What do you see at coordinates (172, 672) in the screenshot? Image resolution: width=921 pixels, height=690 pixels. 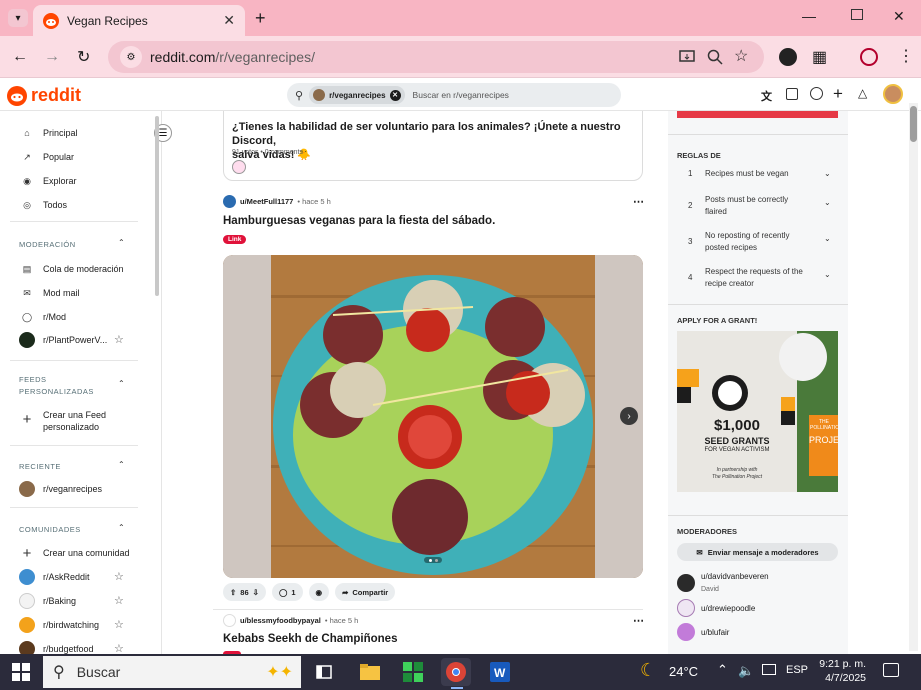 I see `taskbar-search-input: ⚲ Buscar ✦✦` at bounding box center [172, 672].